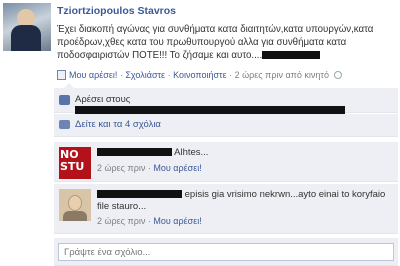 This screenshot has height=266, width=400. Describe the element at coordinates (69, 85) in the screenshot. I see `feedback-arrow` at that location.